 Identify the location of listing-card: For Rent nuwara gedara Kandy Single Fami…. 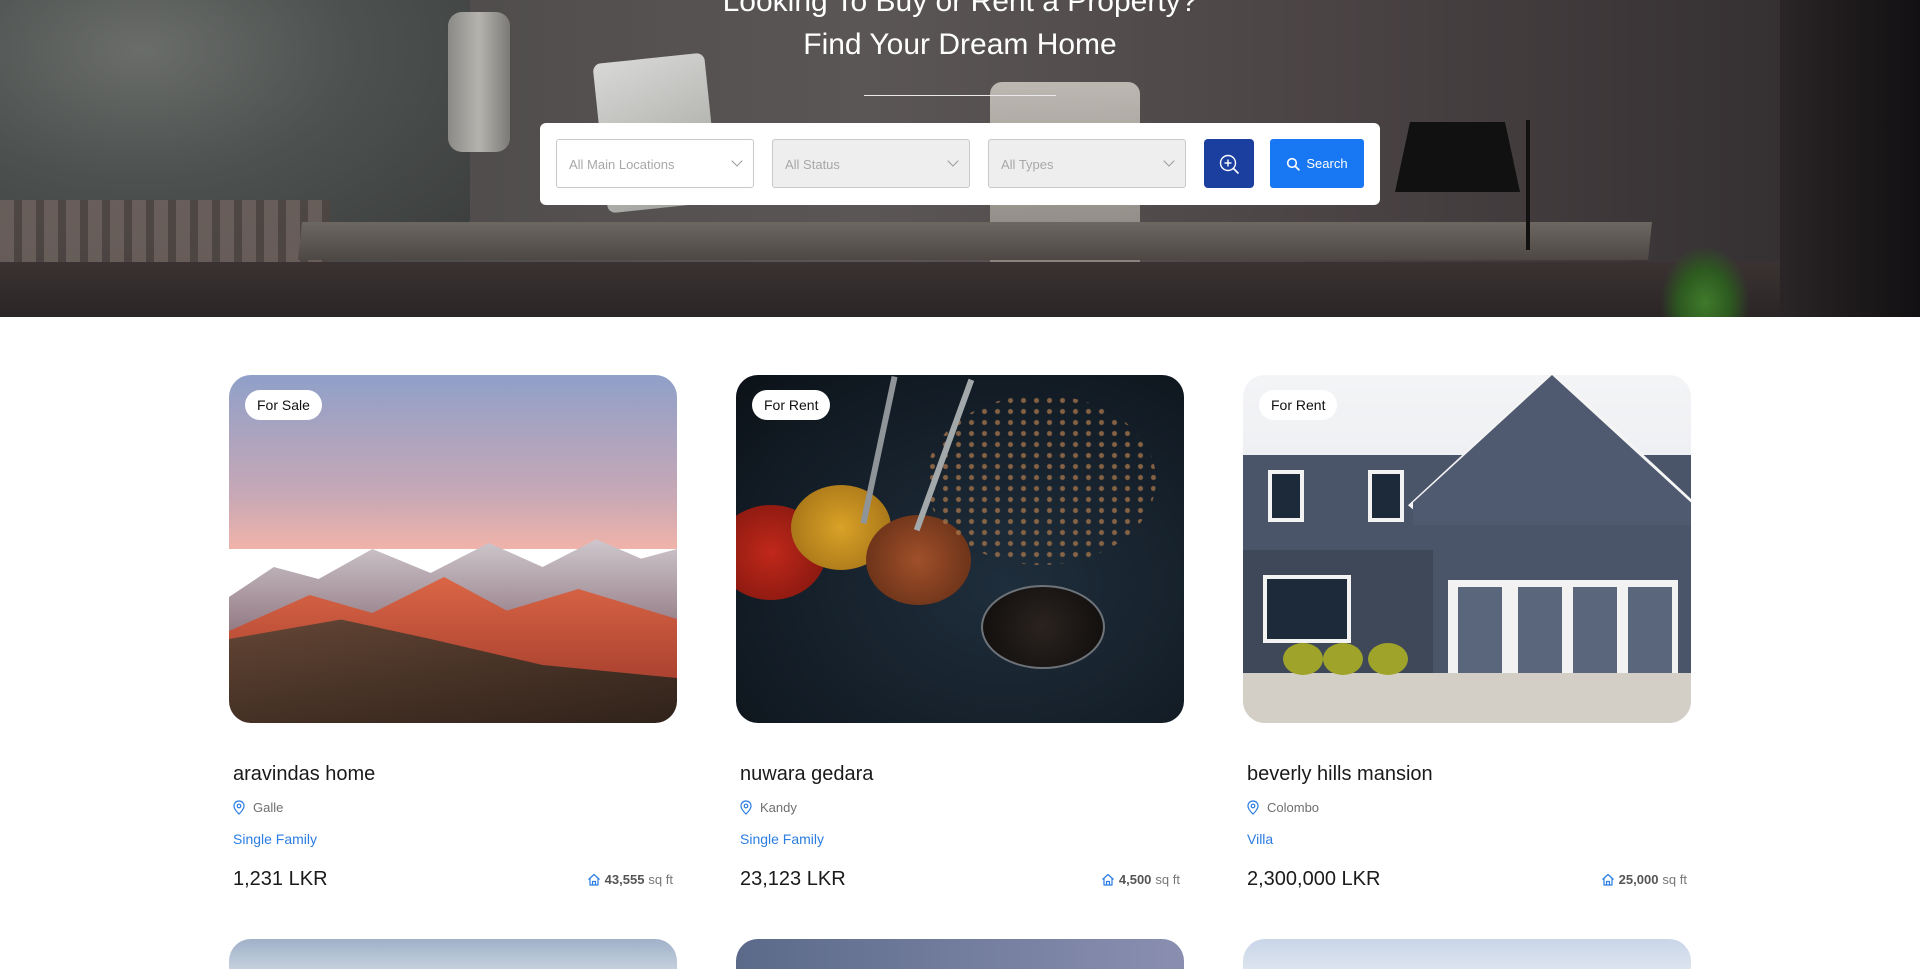
(960, 632).